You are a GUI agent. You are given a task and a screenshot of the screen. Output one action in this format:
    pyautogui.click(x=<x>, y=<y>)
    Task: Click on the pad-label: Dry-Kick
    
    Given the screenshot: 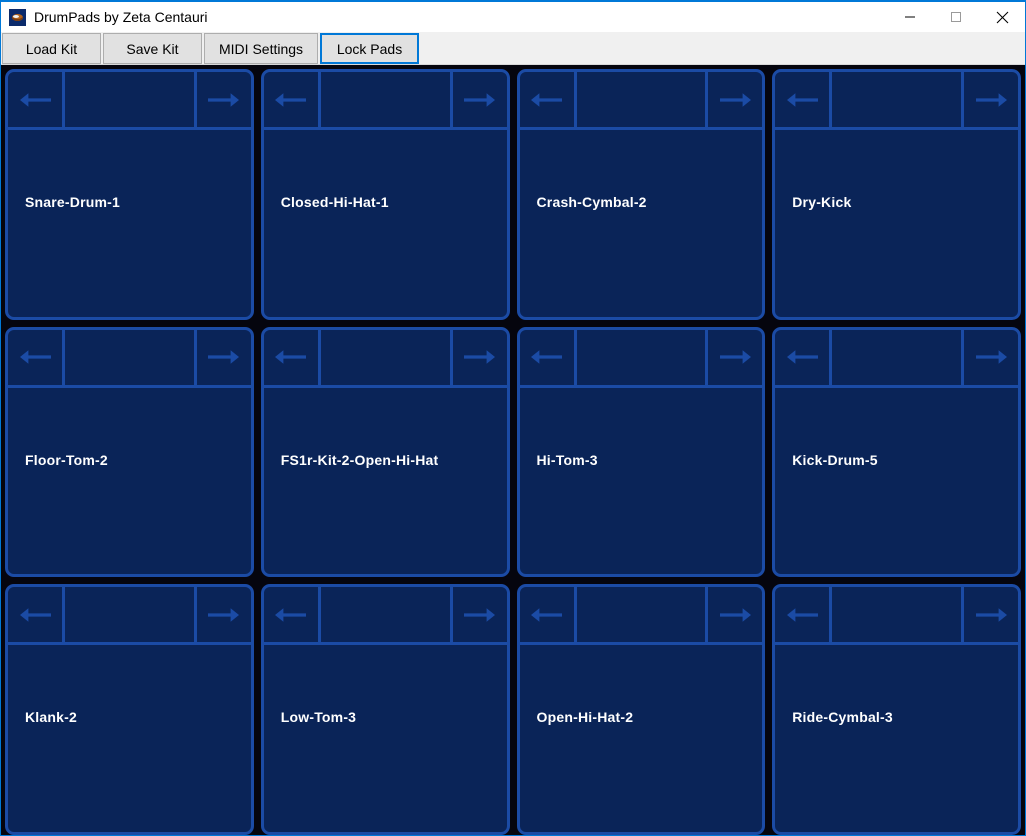 What is the action you would take?
    pyautogui.click(x=822, y=202)
    